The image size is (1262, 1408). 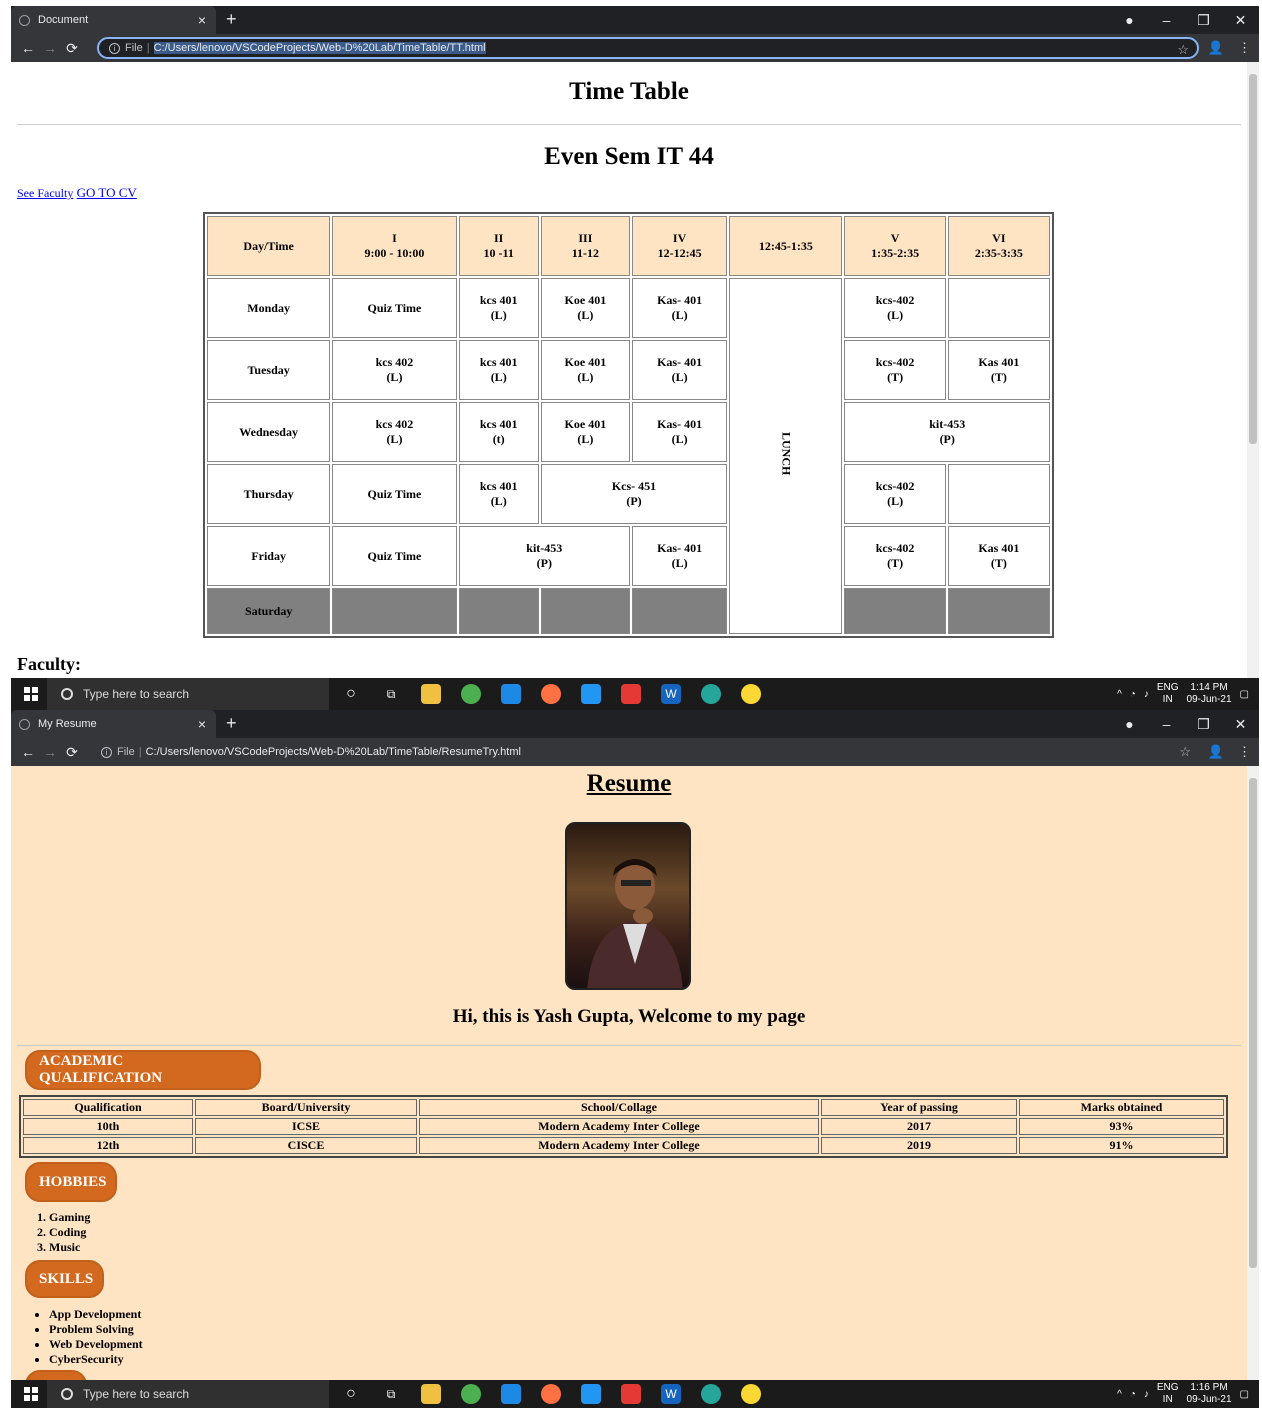 What do you see at coordinates (895, 246) in the screenshot?
I see `header-cell: V 1:35-2:35` at bounding box center [895, 246].